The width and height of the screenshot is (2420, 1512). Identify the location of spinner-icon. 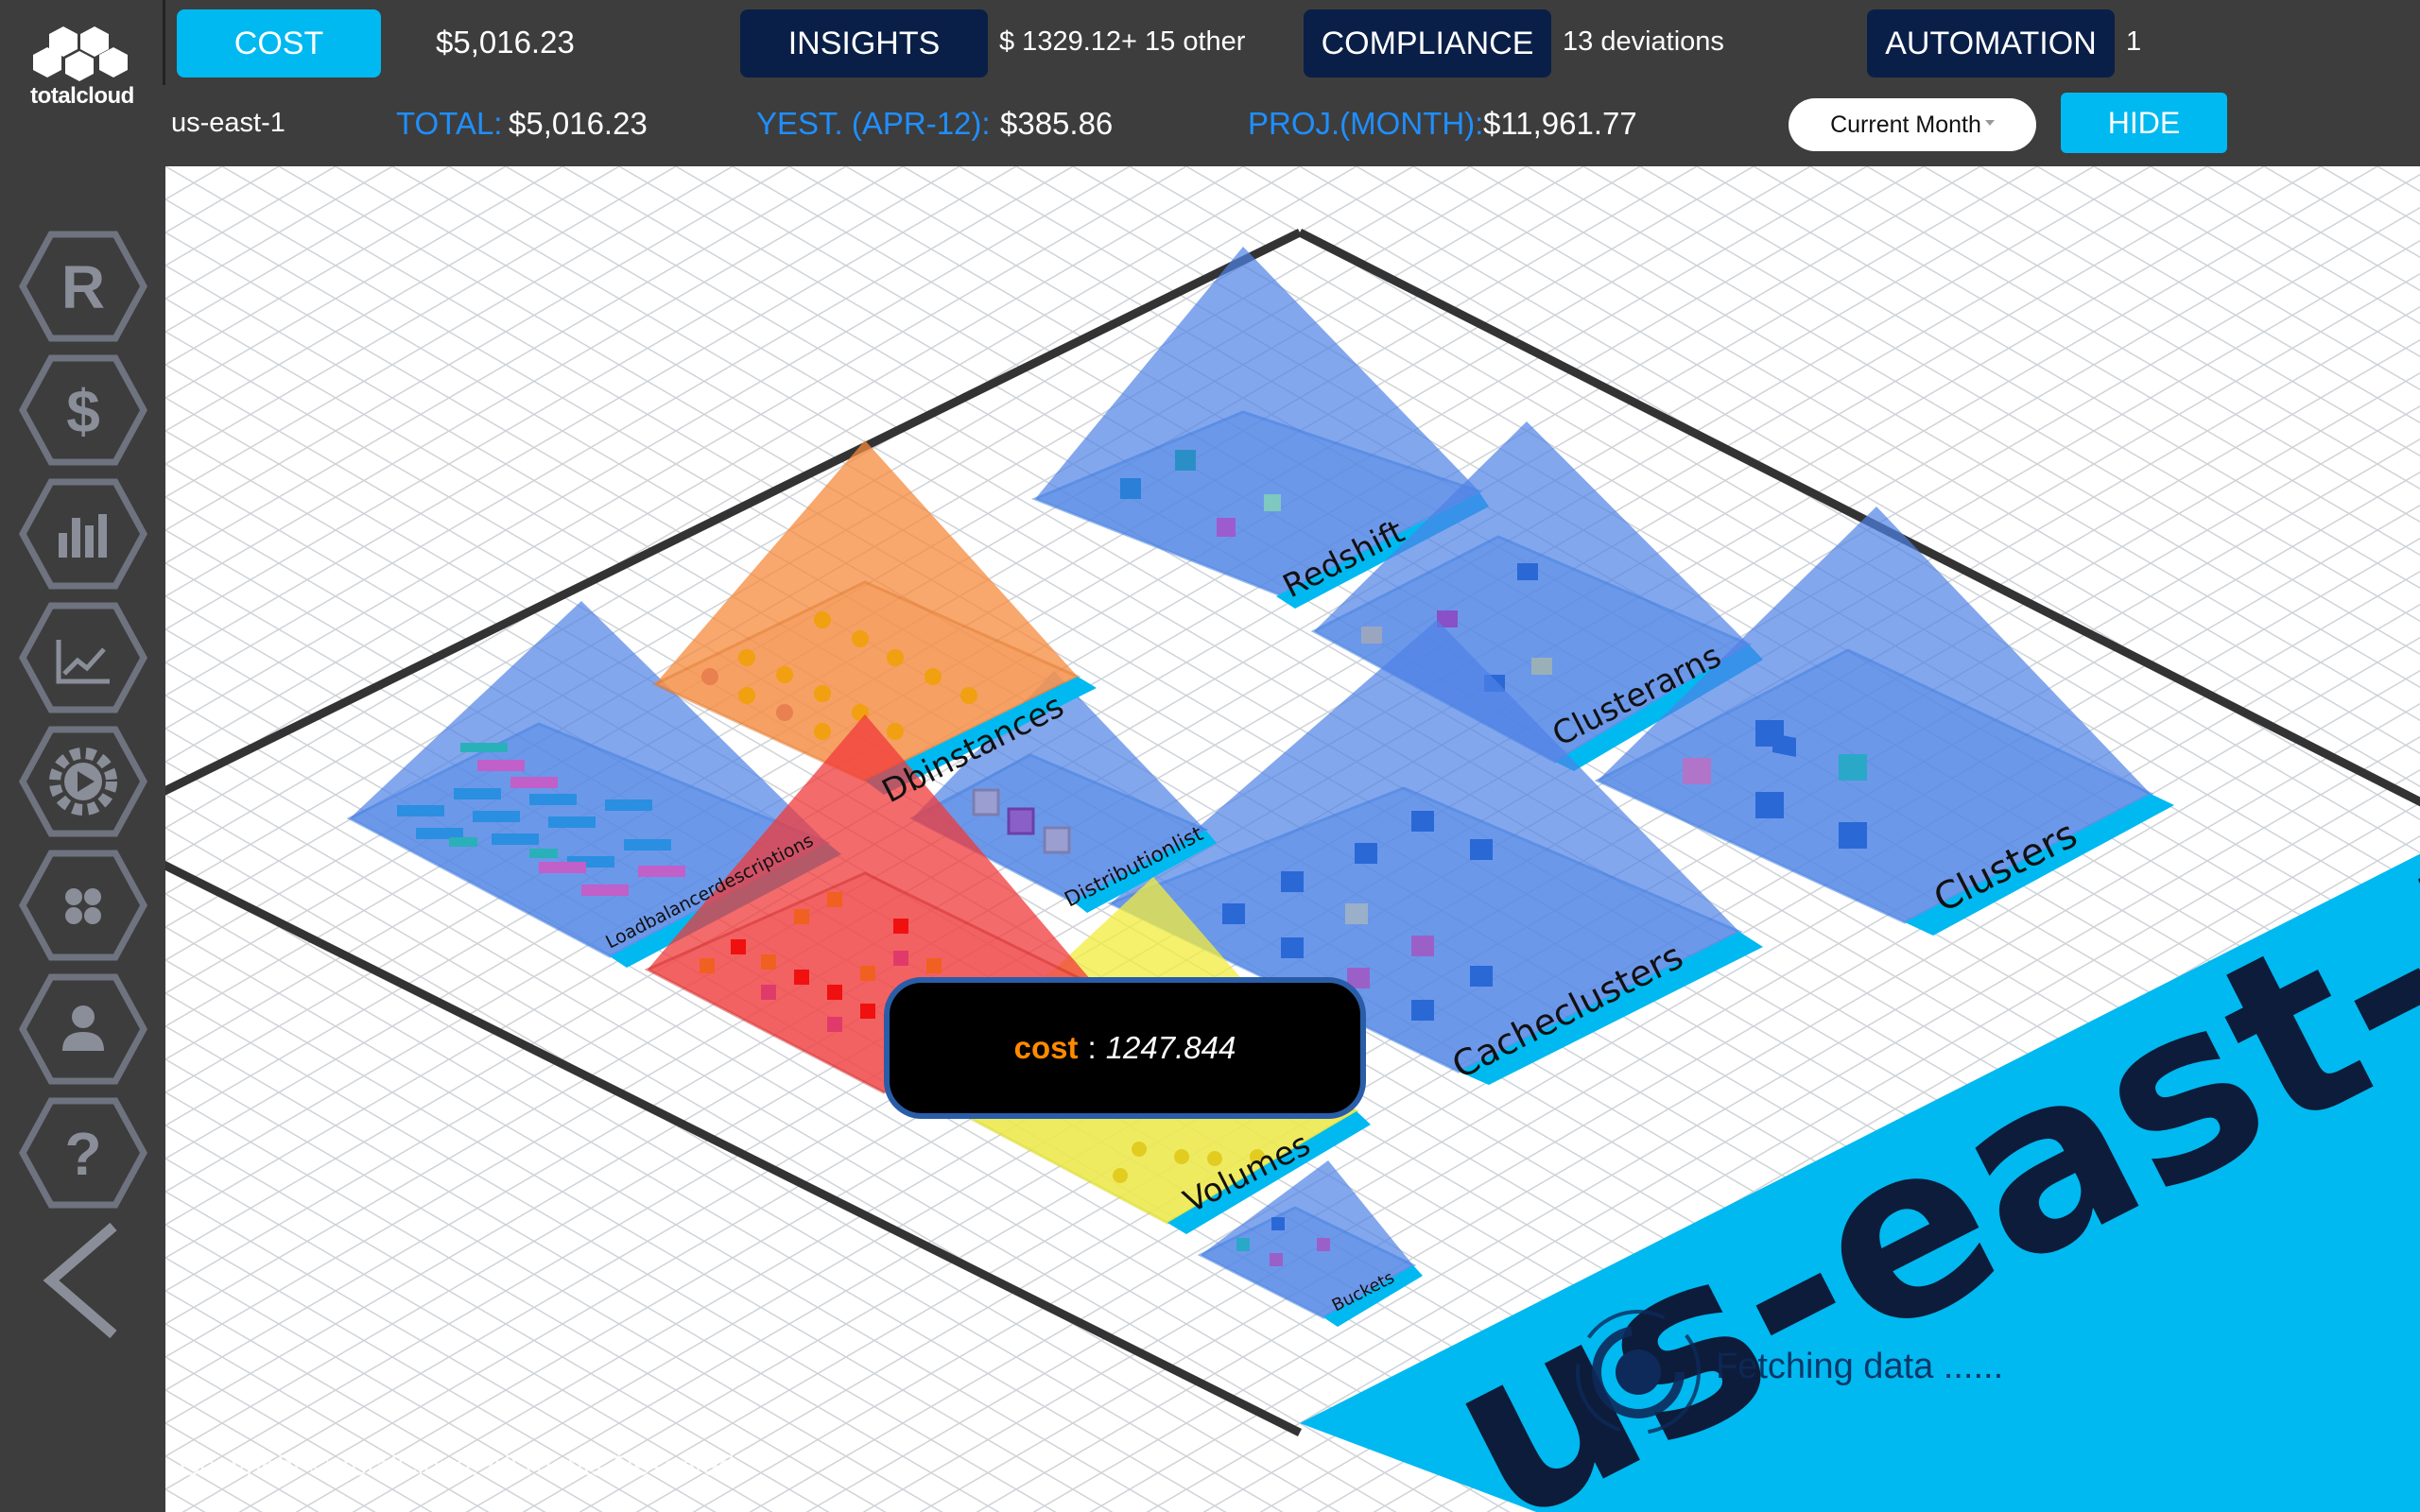
(1638, 1372).